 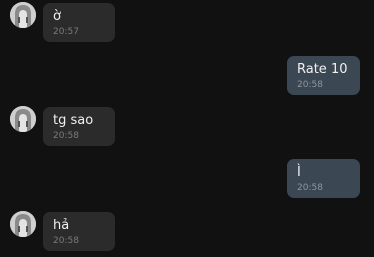 I want to click on message-text: Ì, so click(x=299, y=172).